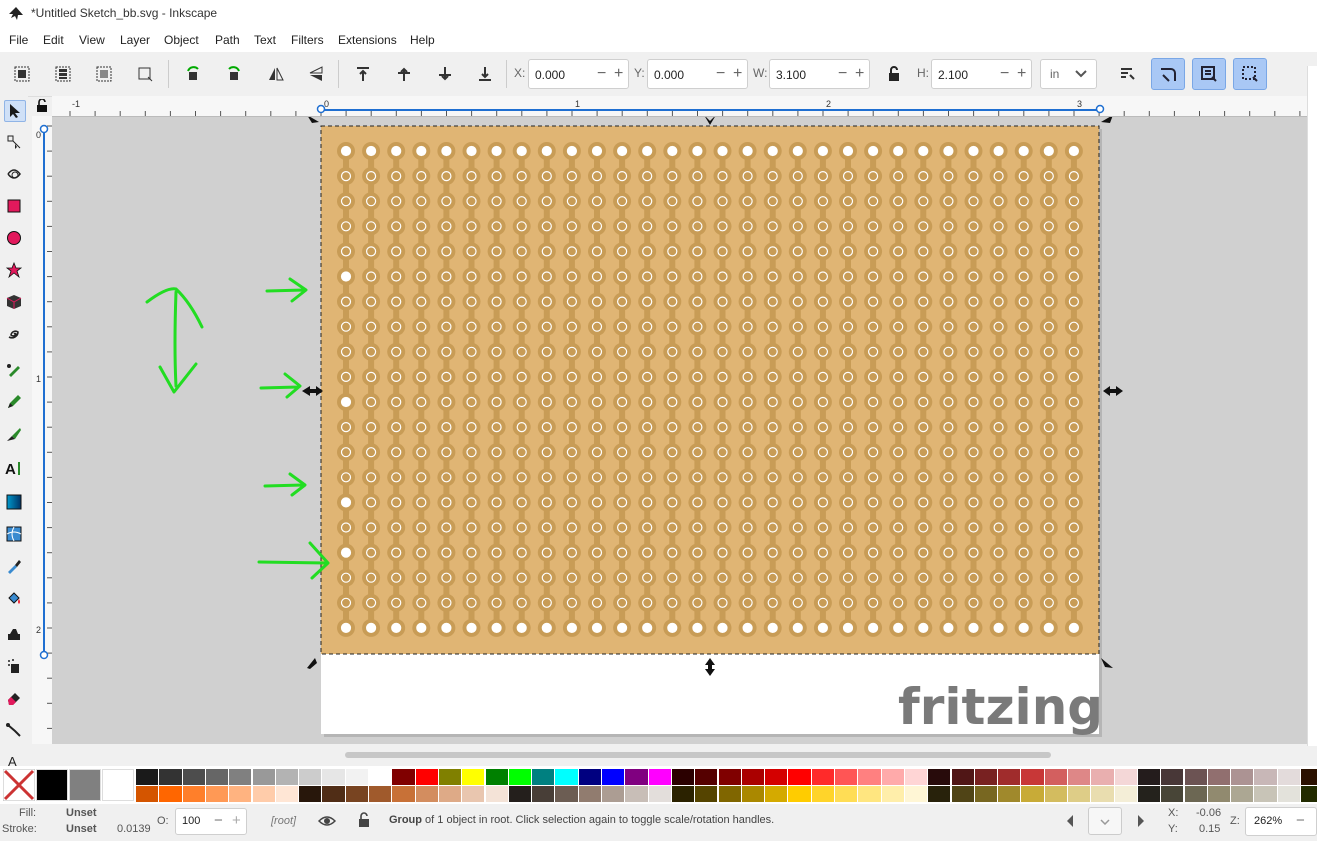  Describe the element at coordinates (1021, 74) in the screenshot. I see `h-increment-button: +` at that location.